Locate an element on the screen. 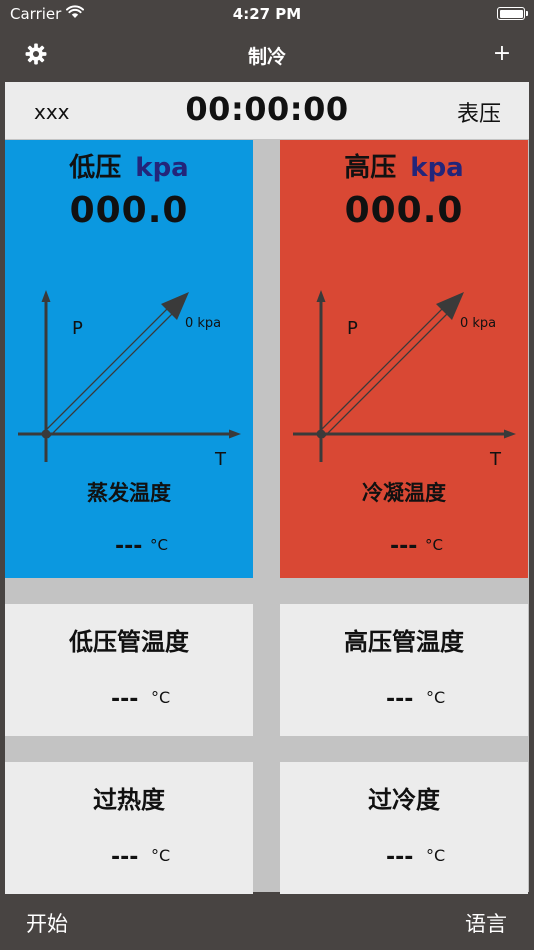 The width and height of the screenshot is (534, 950). battery-icon is located at coordinates (512, 13).